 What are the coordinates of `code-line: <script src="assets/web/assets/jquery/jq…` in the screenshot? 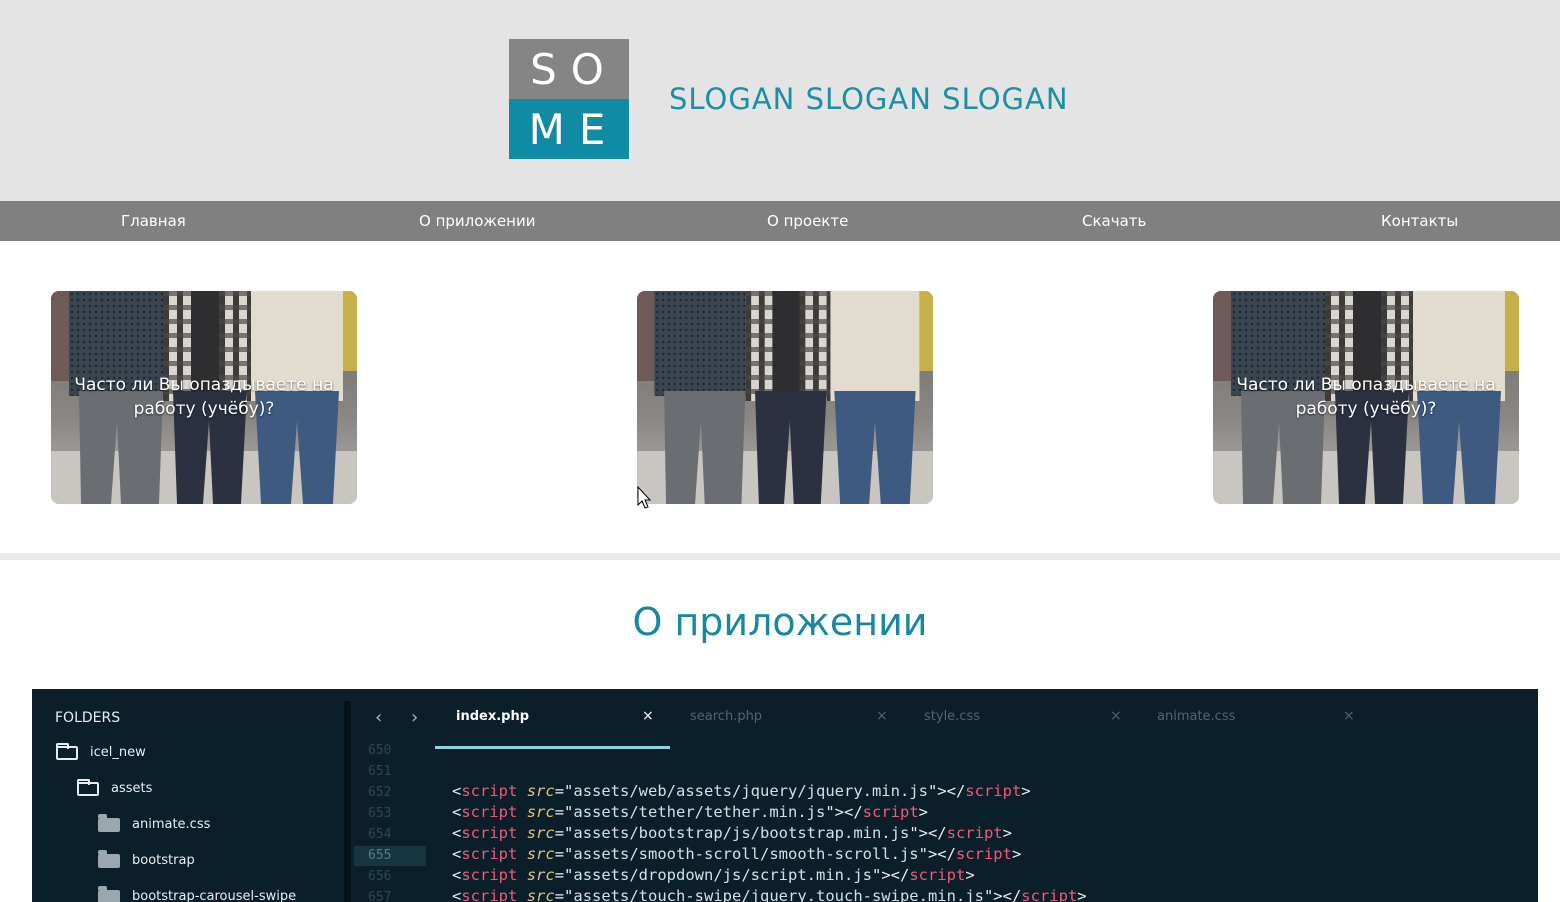 It's located at (741, 791).